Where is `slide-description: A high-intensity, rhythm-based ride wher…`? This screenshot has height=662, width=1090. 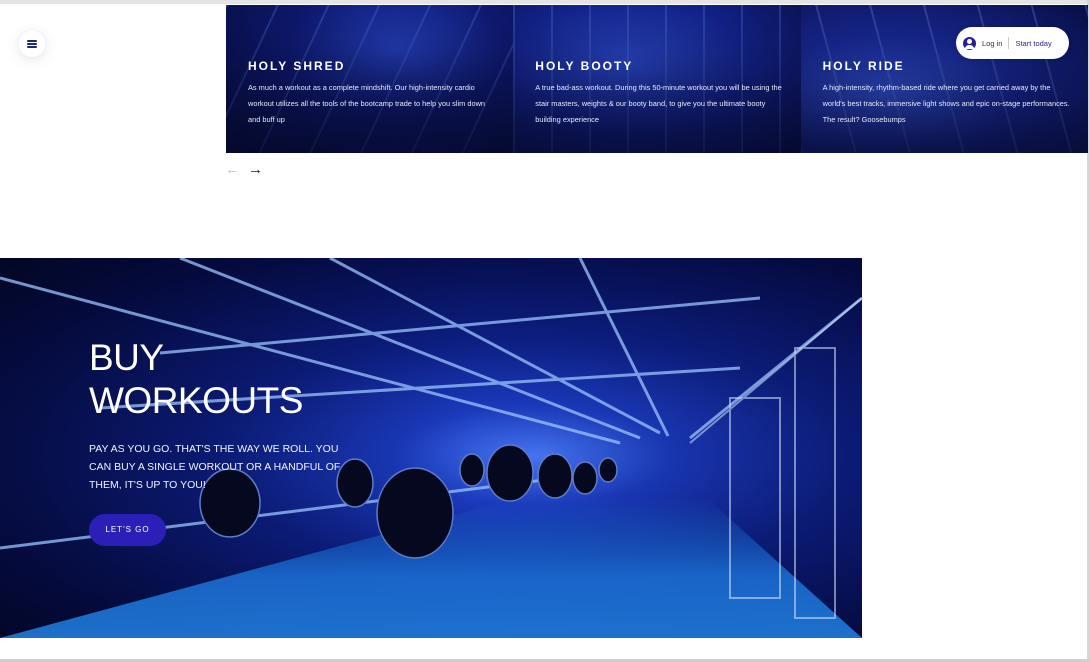
slide-description: A high-intensity, rhythm-based ride wher… is located at coordinates (946, 103).